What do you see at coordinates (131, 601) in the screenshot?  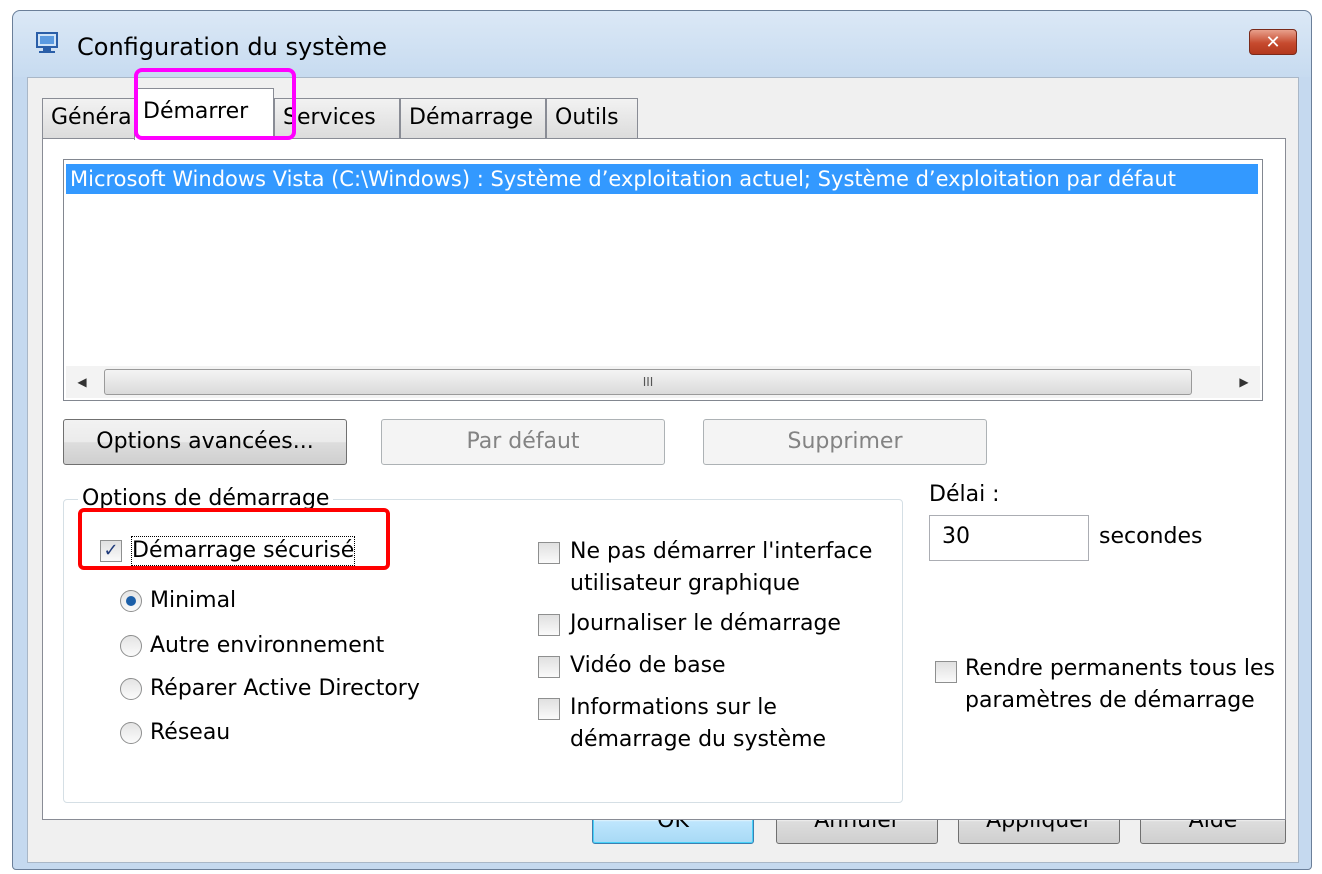 I see `radio-minimal` at bounding box center [131, 601].